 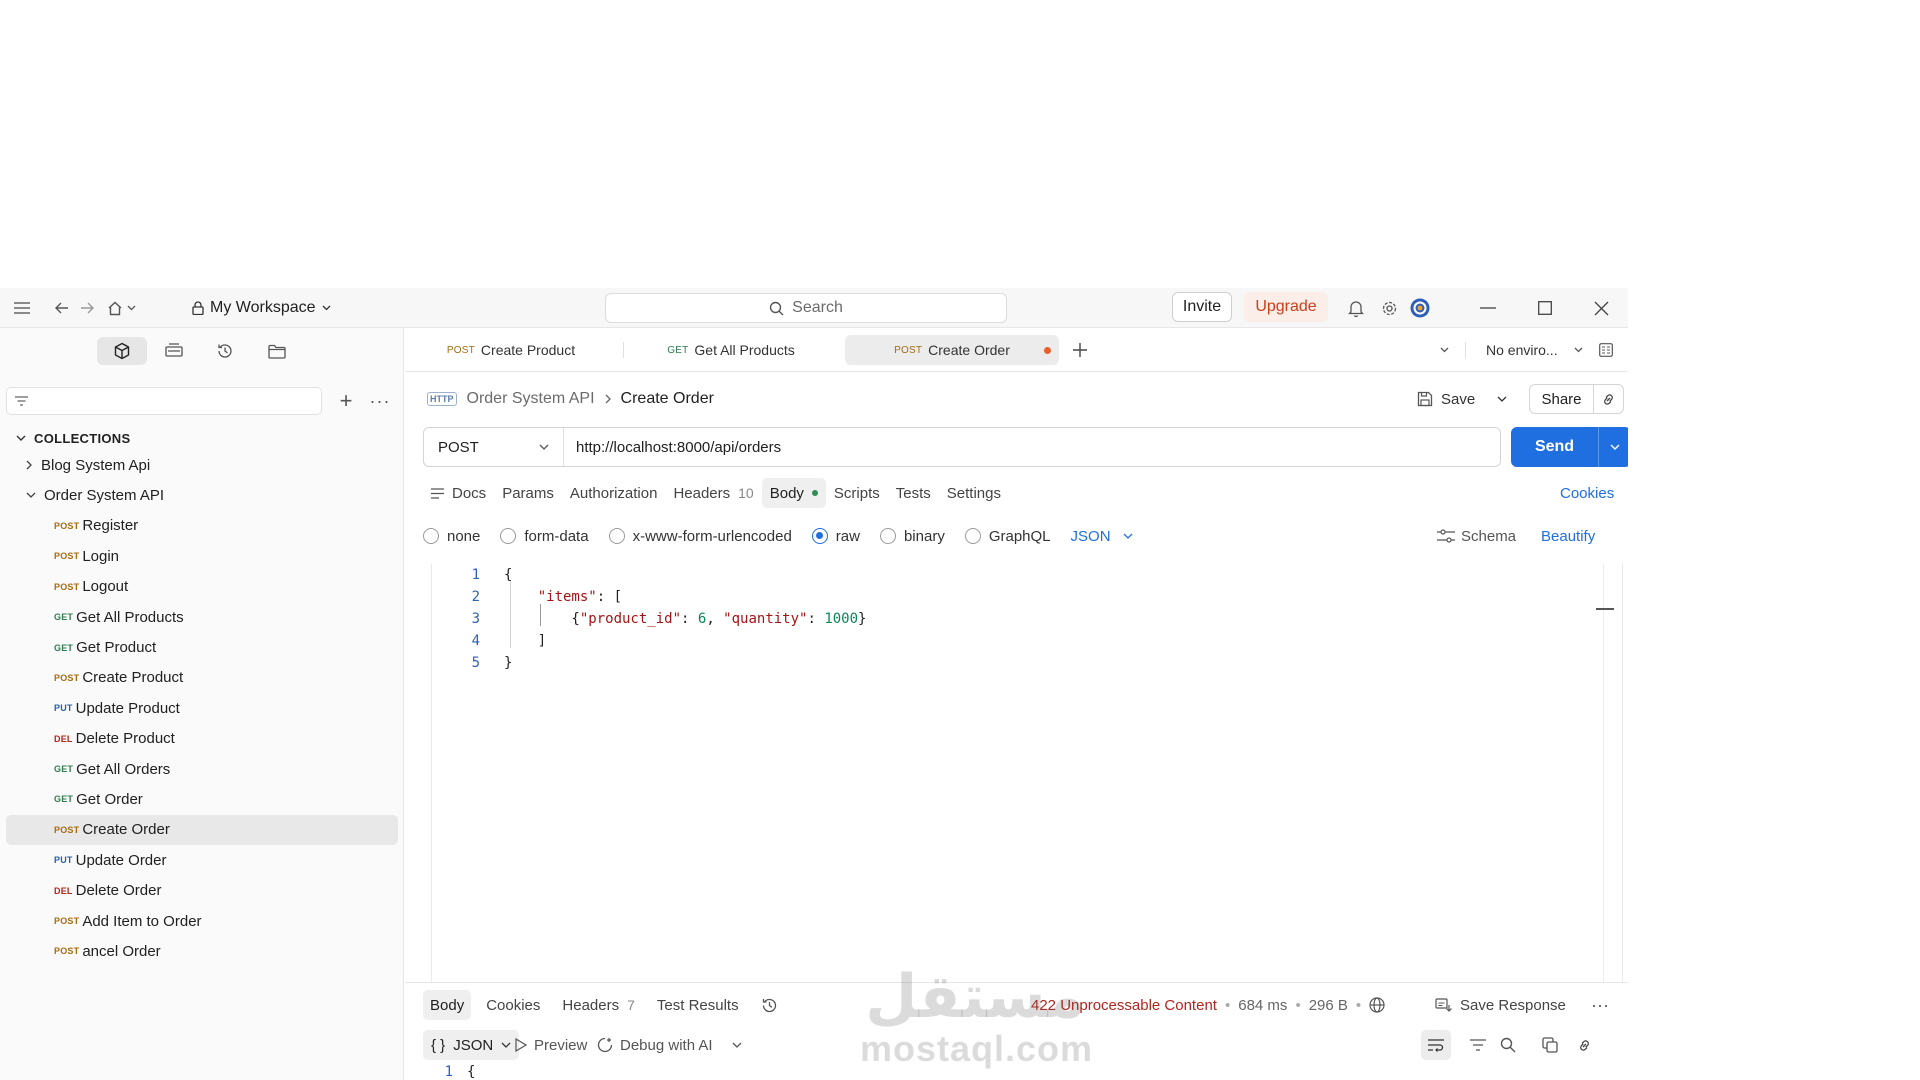 I want to click on body-type-urlencoded: x-www-form-urlencoded, so click(x=700, y=536).